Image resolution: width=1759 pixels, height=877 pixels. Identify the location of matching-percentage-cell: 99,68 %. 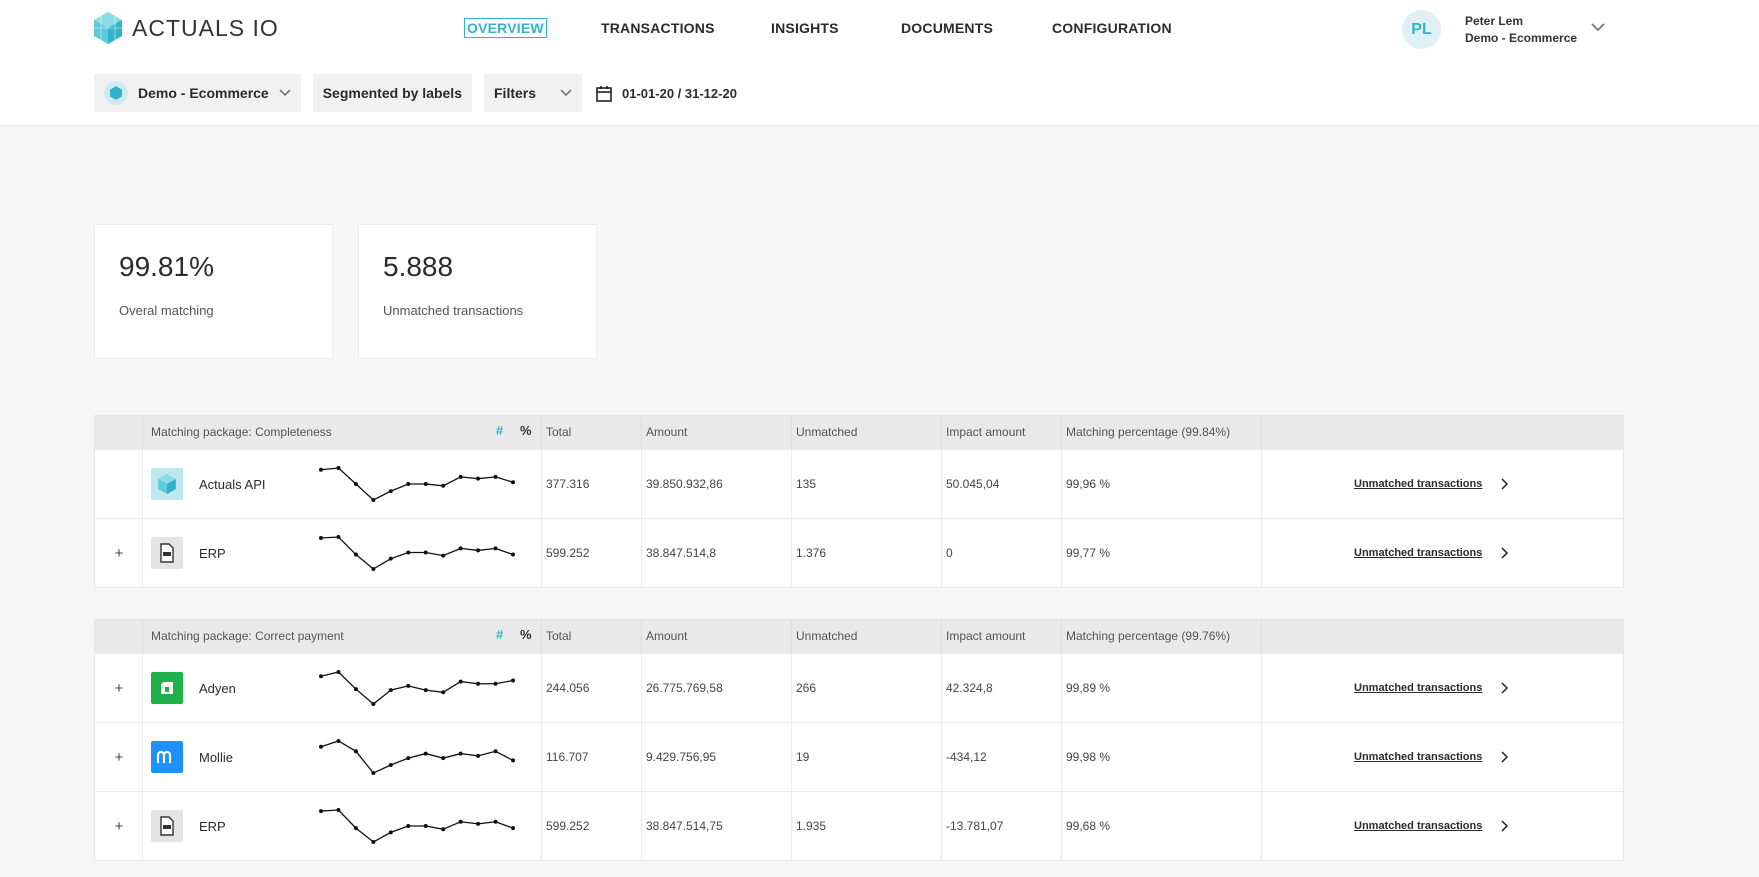
(1088, 826).